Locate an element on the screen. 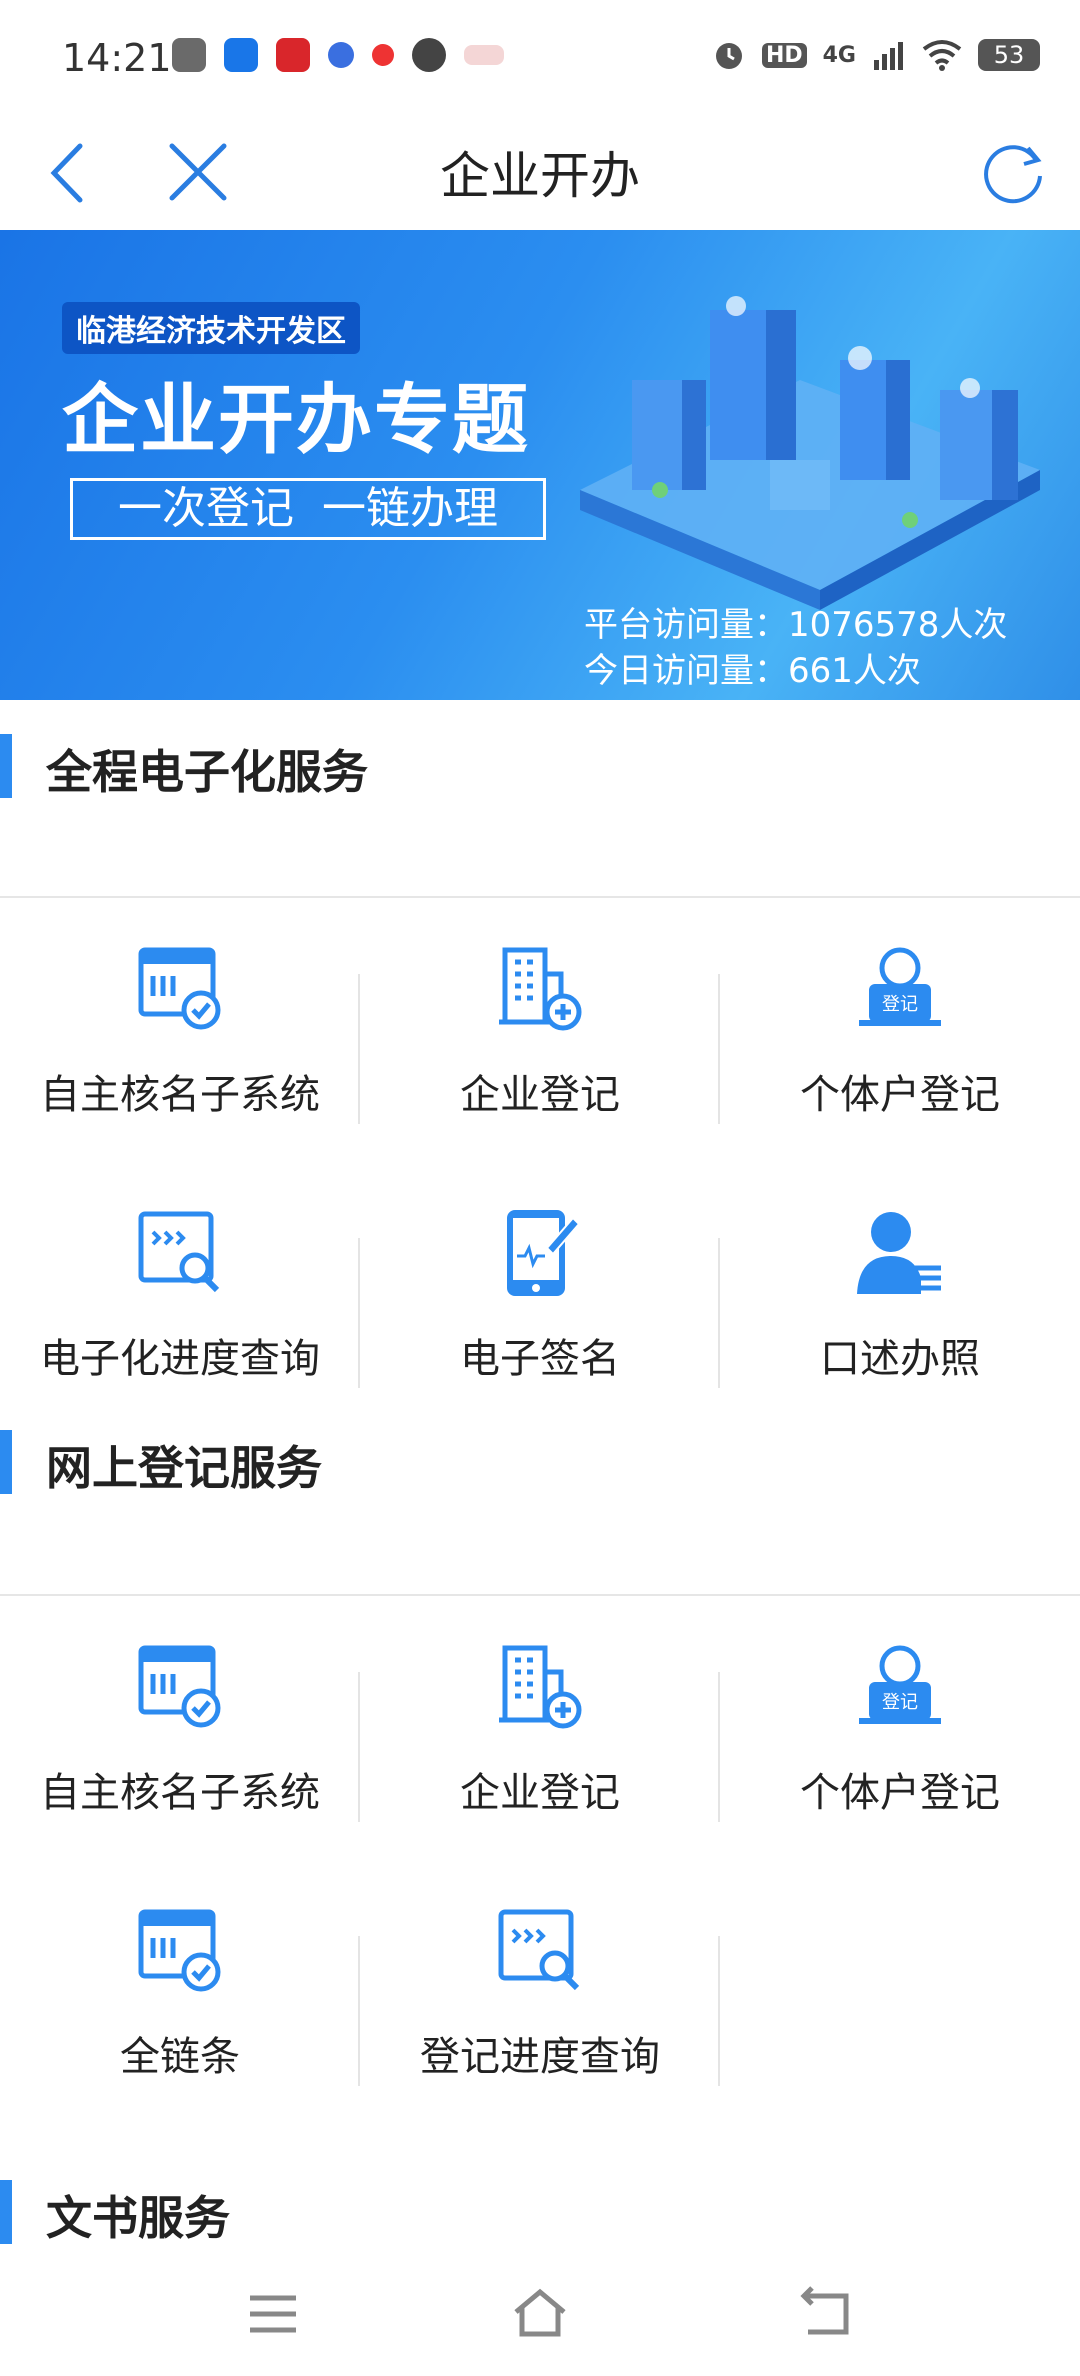  service-label: 全链条 is located at coordinates (180, 2057).